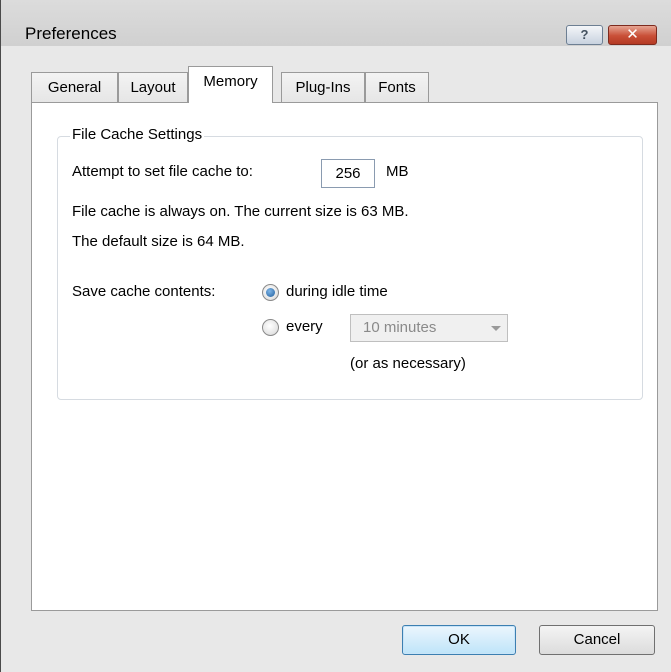 The height and width of the screenshot is (672, 671). Describe the element at coordinates (71, 33) in the screenshot. I see `window-title: Preferences` at that location.